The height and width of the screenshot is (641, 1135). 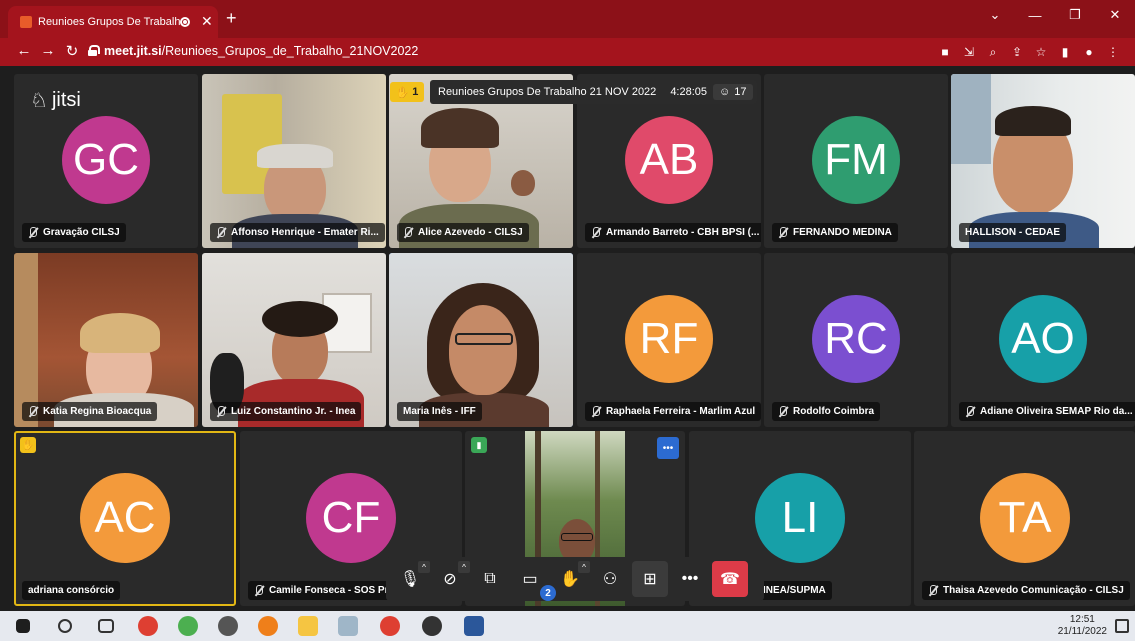 I want to click on participant-tile: RF Raphaela Ferreira - Marlim Azul, so click(x=669, y=340).